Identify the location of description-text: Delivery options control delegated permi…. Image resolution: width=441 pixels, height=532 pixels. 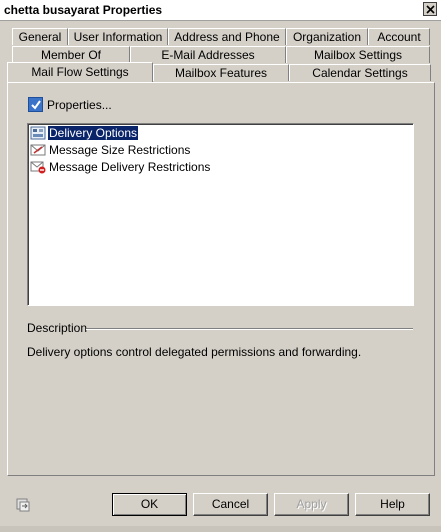
(194, 352).